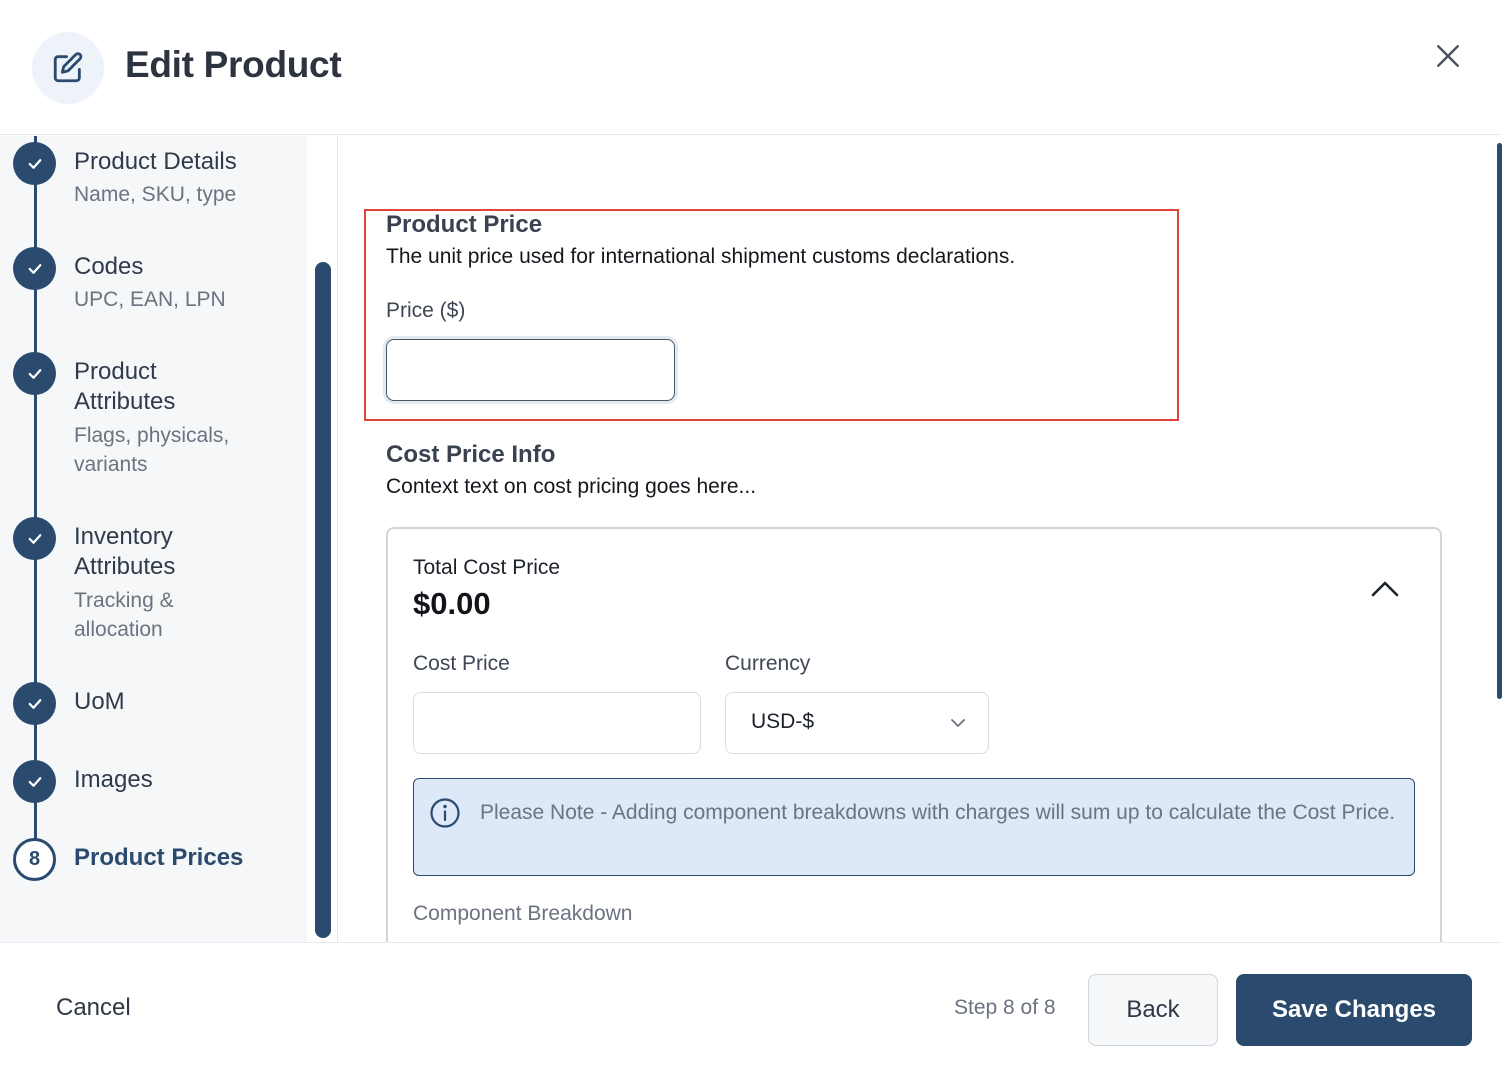 Image resolution: width=1502 pixels, height=1074 pixels. I want to click on chevron-down-icon, so click(958, 725).